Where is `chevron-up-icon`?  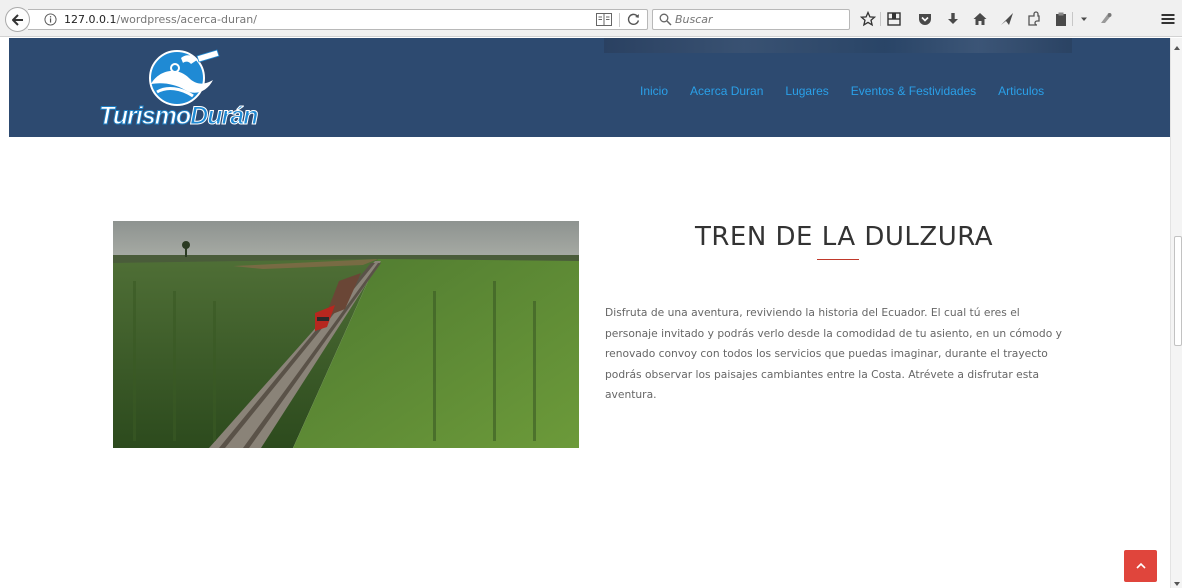 chevron-up-icon is located at coordinates (1140, 565).